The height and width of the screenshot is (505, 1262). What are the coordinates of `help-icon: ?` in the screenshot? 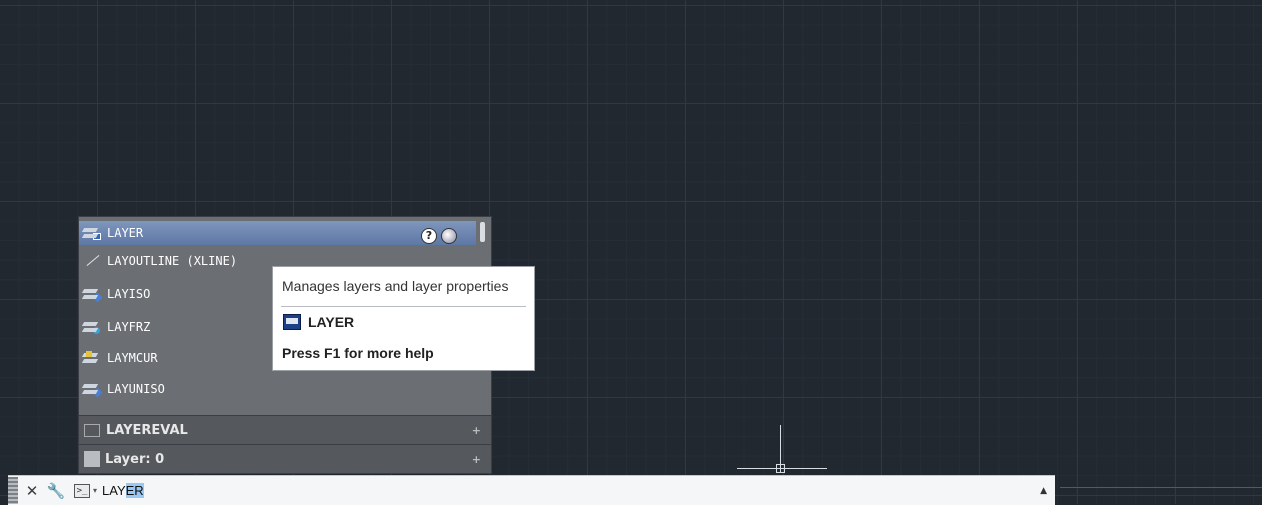 It's located at (429, 236).